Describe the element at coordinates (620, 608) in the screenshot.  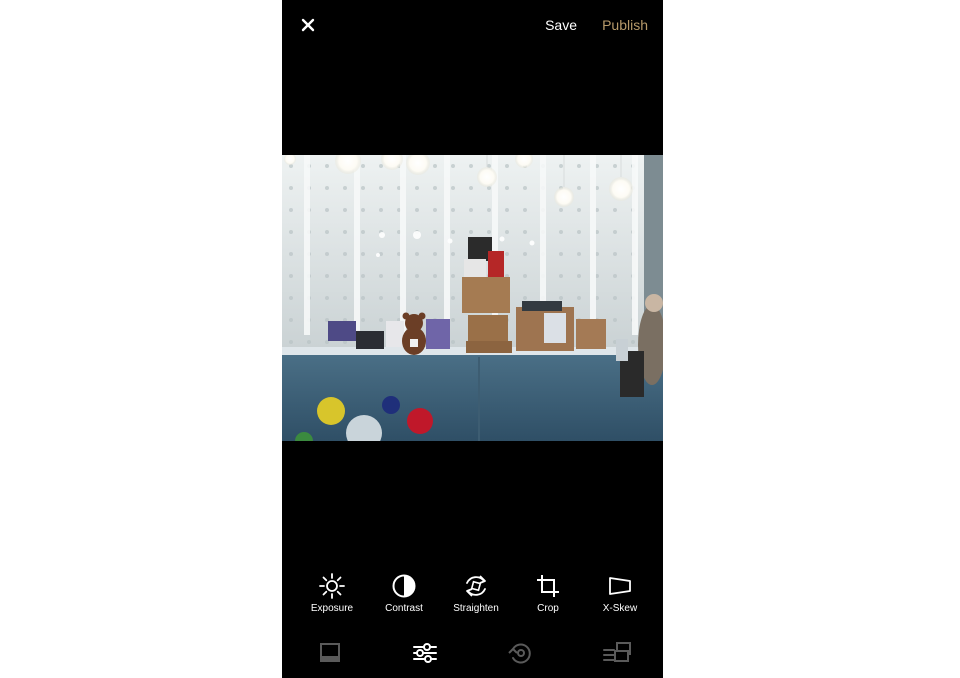
I see `tool-label: X-Skew` at that location.